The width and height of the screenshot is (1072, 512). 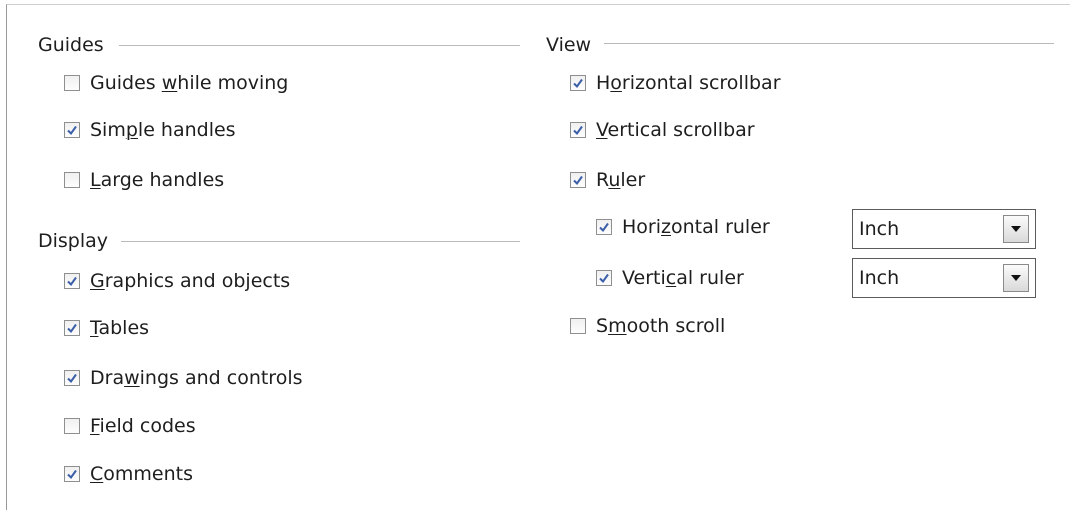 I want to click on vertical-scrollbar-checkbox: Vertical scrollbar, so click(x=662, y=130).